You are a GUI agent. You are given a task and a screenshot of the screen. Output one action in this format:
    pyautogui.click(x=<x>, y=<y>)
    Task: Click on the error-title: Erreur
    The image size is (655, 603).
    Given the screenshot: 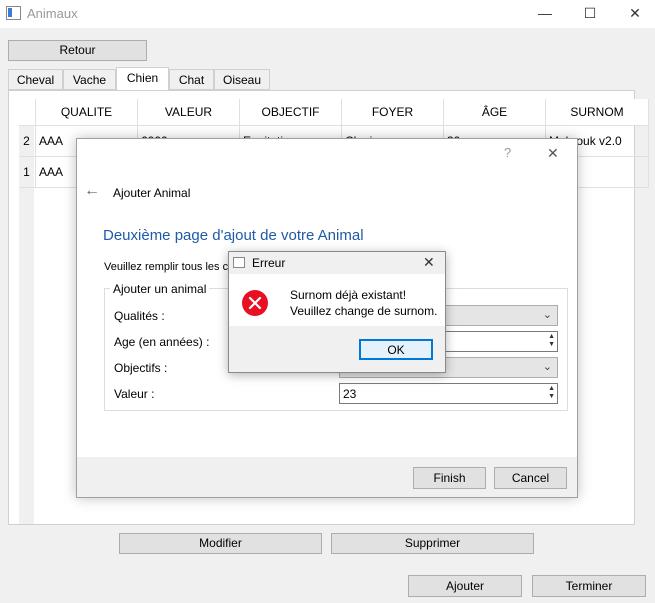 What is the action you would take?
    pyautogui.click(x=269, y=263)
    